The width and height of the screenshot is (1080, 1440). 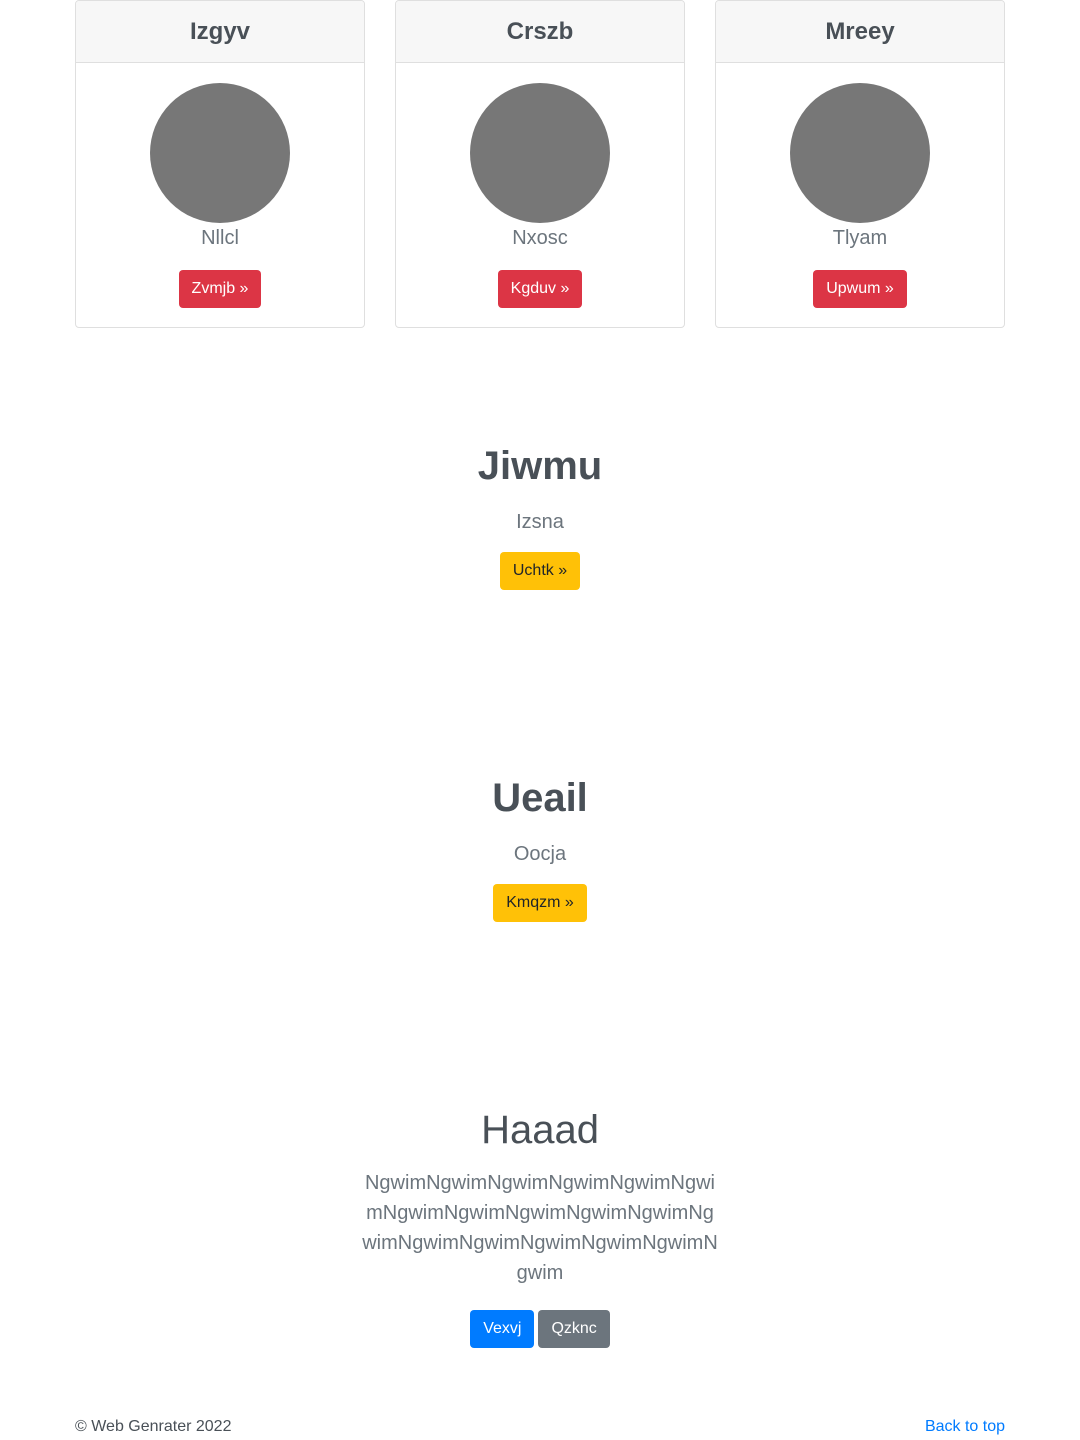 I want to click on feature-heading: Jiwmu, so click(x=540, y=466).